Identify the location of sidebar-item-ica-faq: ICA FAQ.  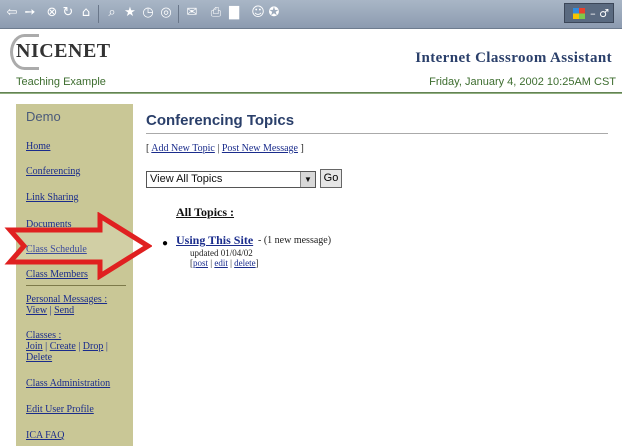
(45, 435).